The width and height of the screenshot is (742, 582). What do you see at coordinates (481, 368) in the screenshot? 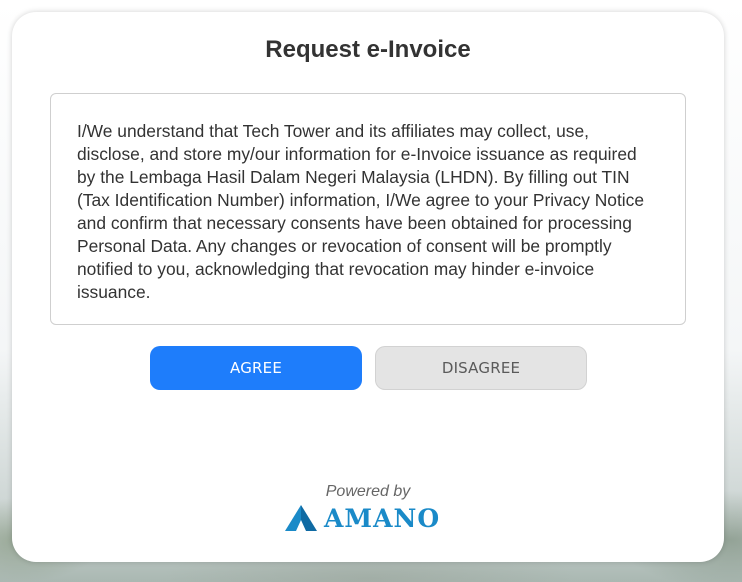
I see `disagree-button: DISAGREE` at bounding box center [481, 368].